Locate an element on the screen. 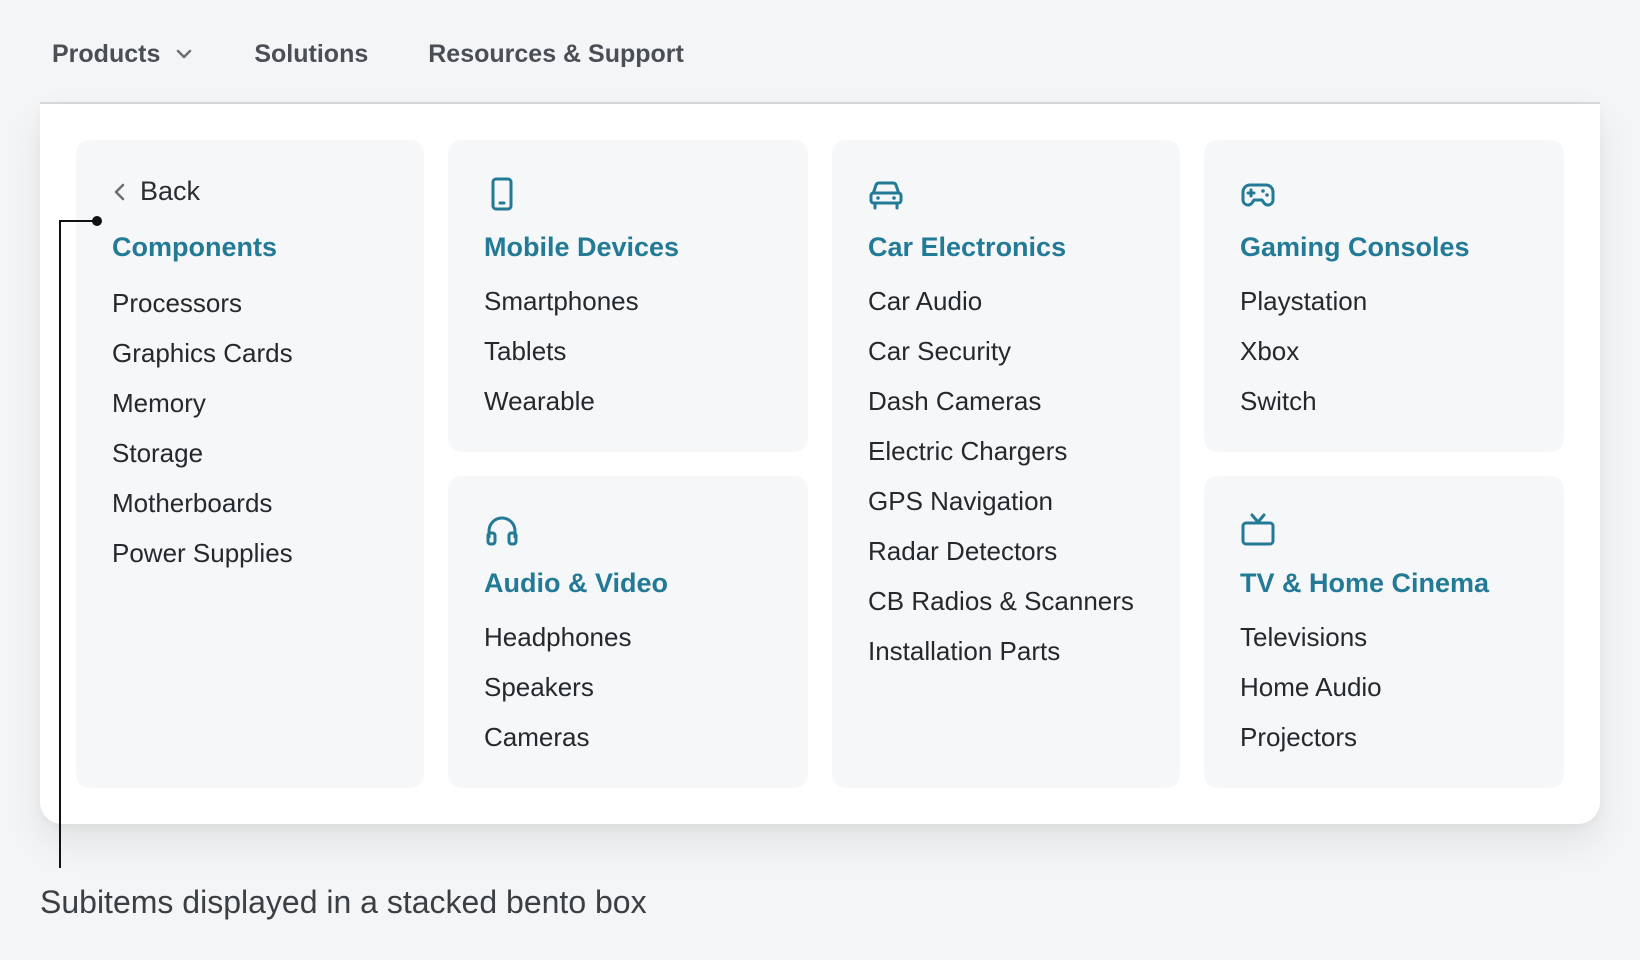 The height and width of the screenshot is (960, 1640). components-title: Components is located at coordinates (194, 247).